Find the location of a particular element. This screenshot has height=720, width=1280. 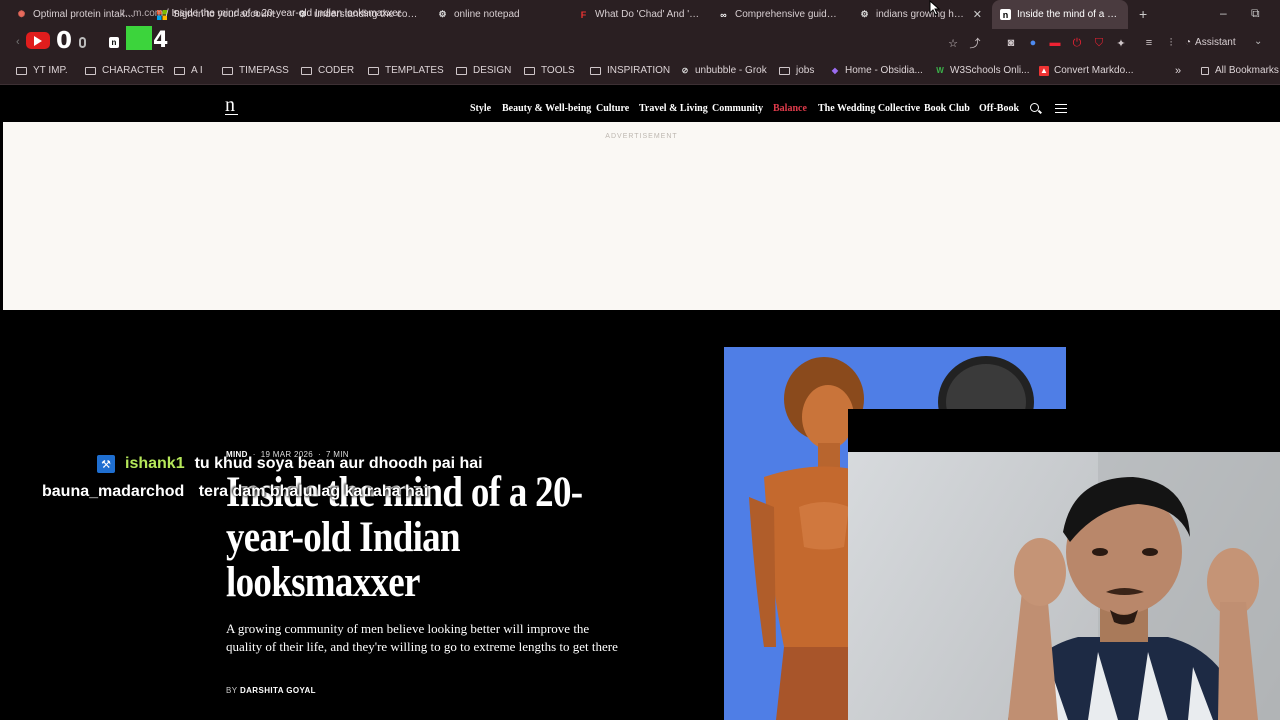

bookmark-folder: TEMPLATES is located at coordinates (406, 70).